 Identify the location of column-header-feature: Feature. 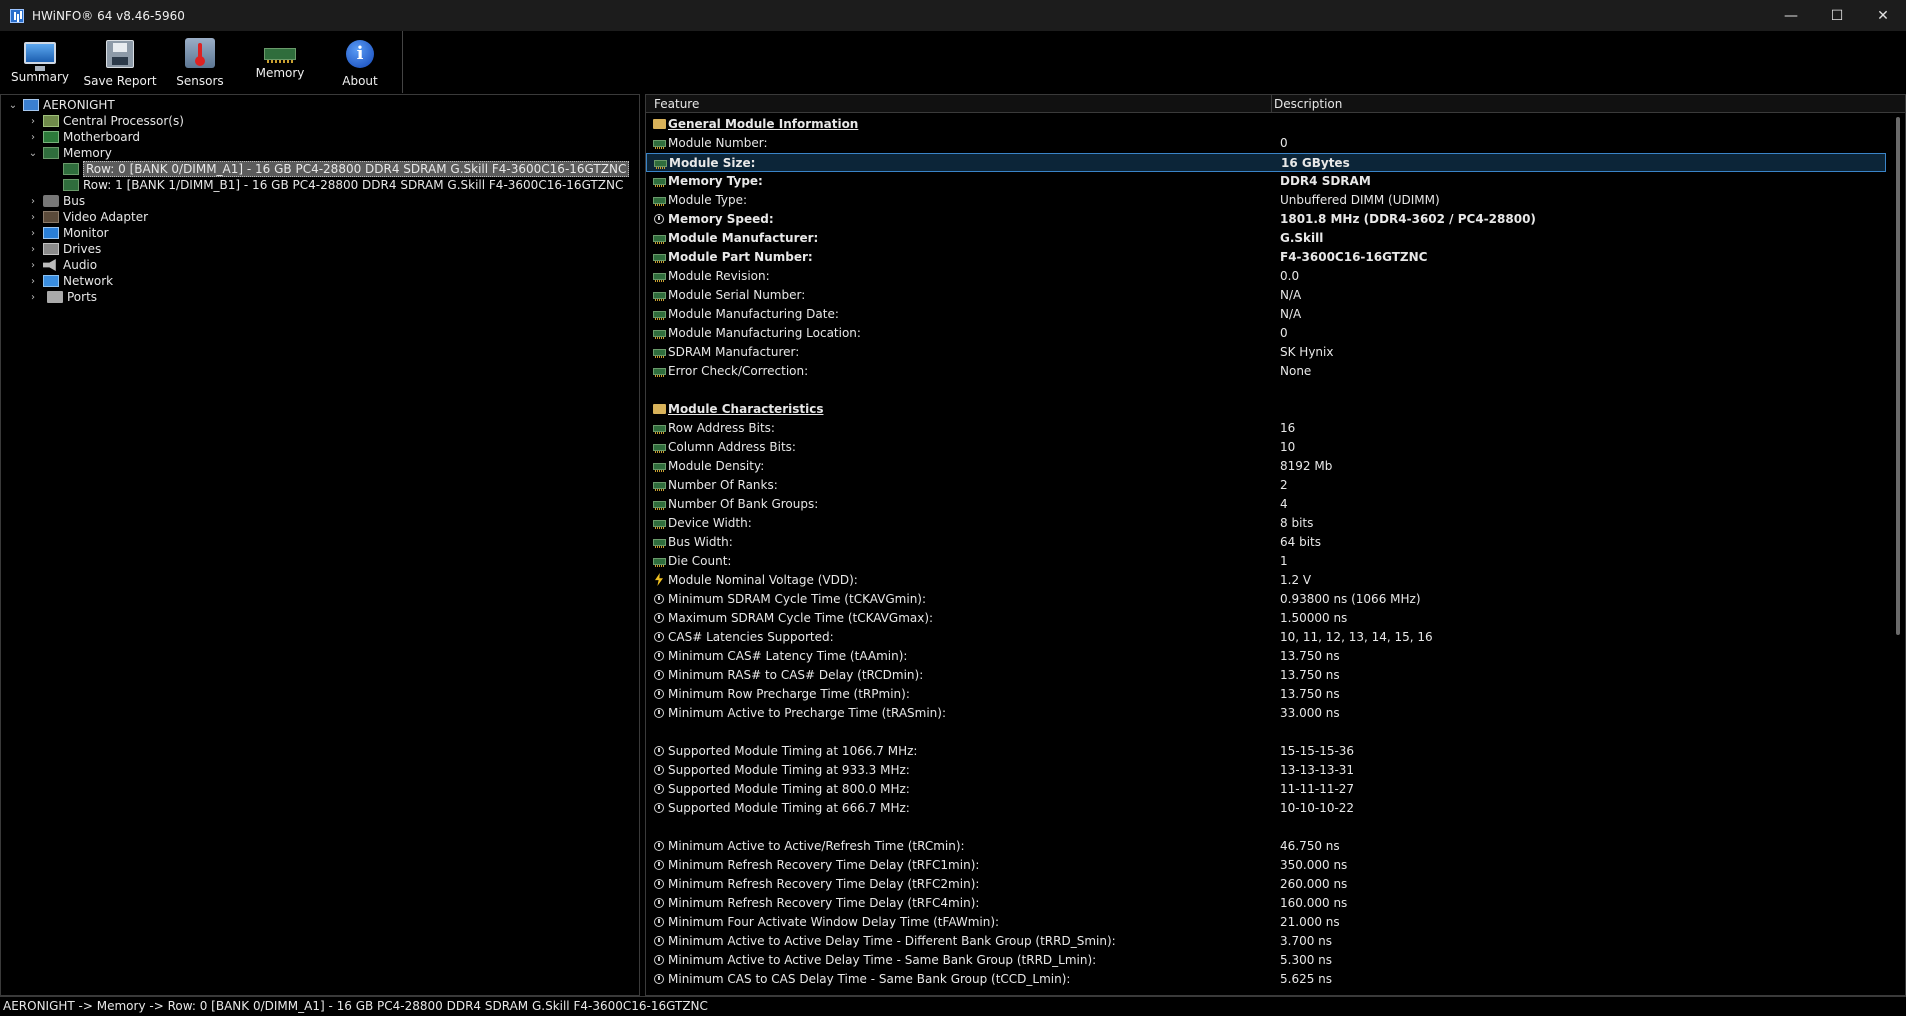
(676, 104).